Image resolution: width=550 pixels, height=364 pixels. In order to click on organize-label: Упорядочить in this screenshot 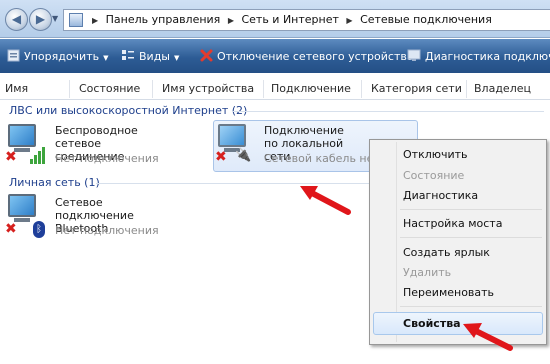, I will do `click(62, 56)`.